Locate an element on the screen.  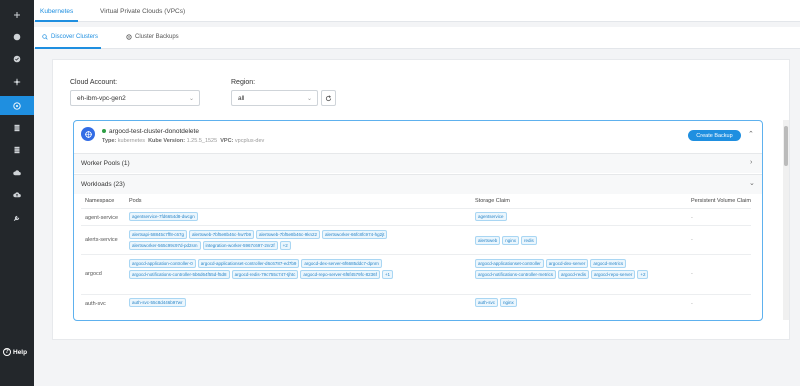
tag-chip: alertsapi-58845c7ff8-c67g is located at coordinates (158, 234).